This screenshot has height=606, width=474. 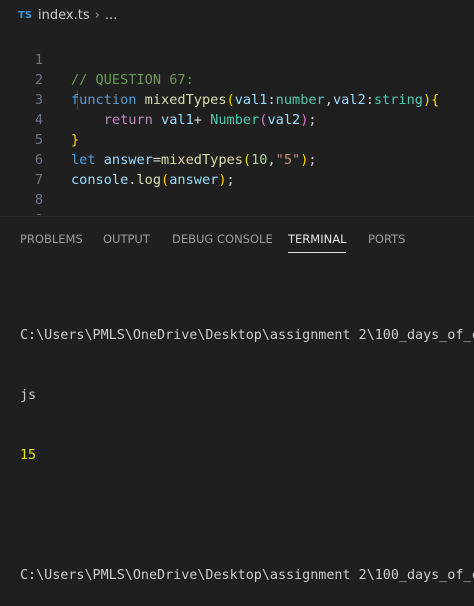 I want to click on chevron-right-icon: ›, so click(x=97, y=15).